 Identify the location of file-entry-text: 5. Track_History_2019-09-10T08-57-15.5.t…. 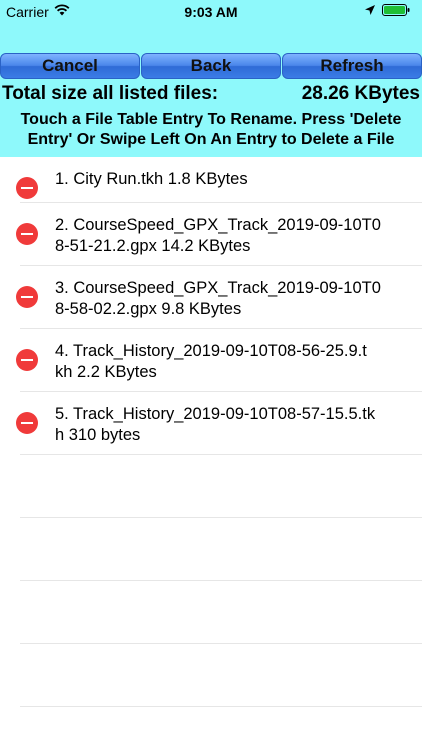
(215, 424).